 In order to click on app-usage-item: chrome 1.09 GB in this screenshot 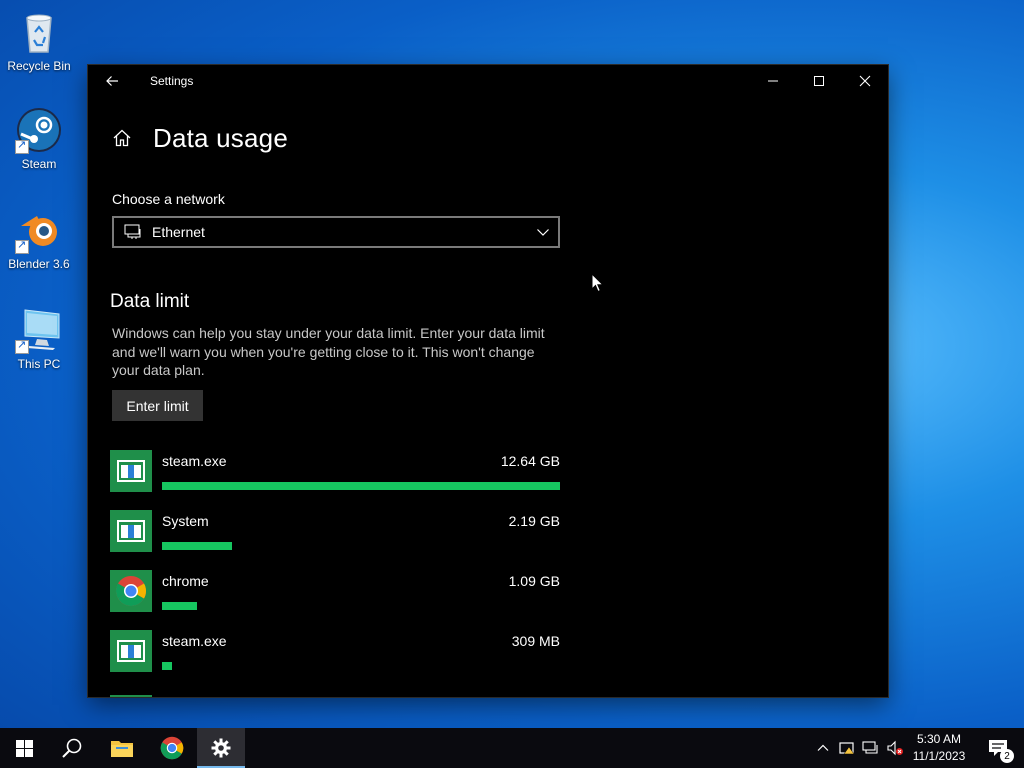, I will do `click(335, 599)`.